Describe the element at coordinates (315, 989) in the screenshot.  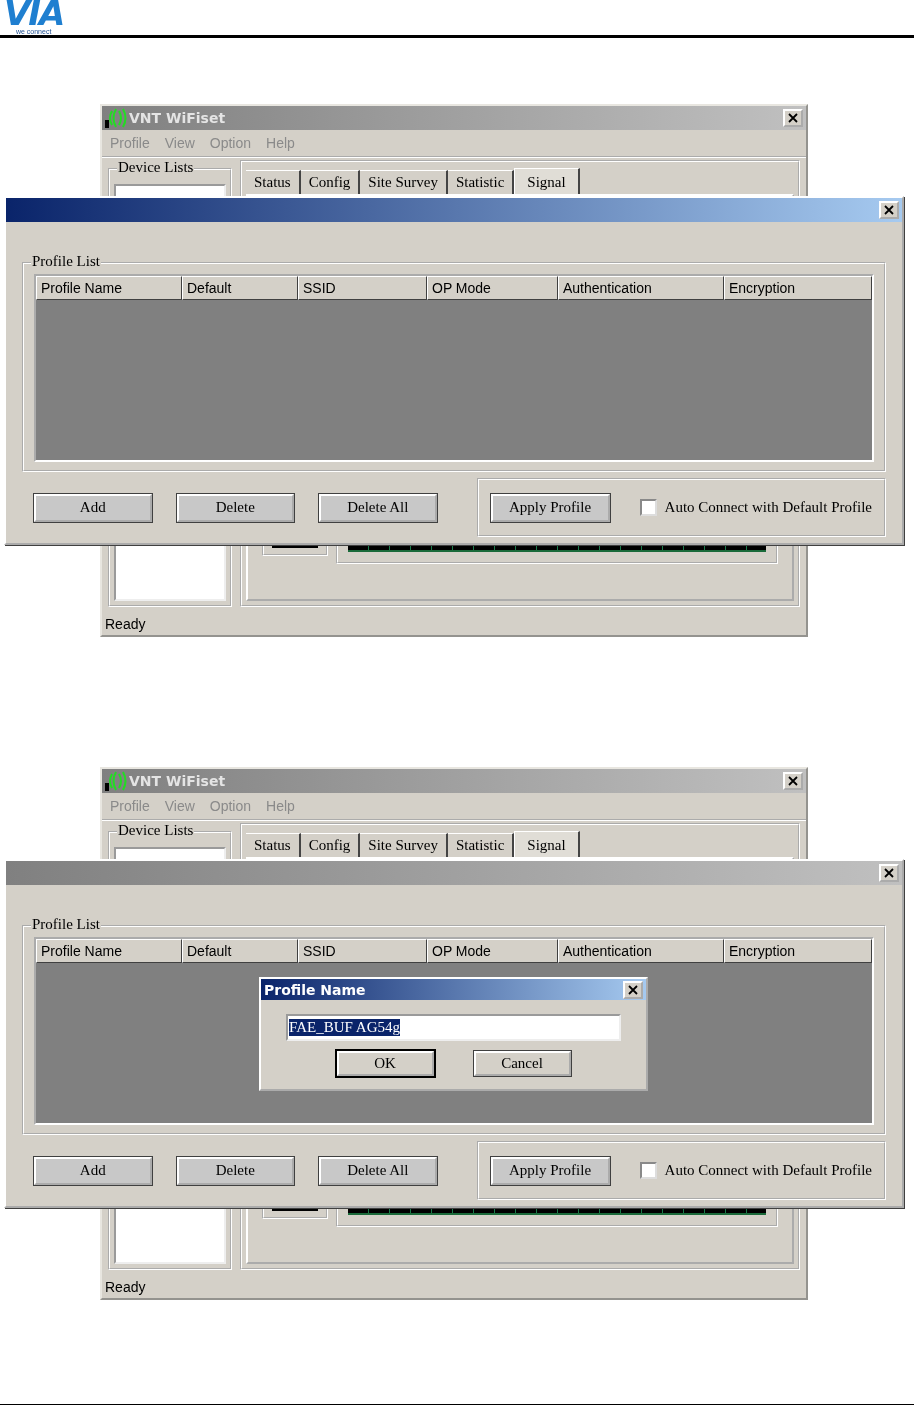
I see `dialog-title: Profile Name` at that location.